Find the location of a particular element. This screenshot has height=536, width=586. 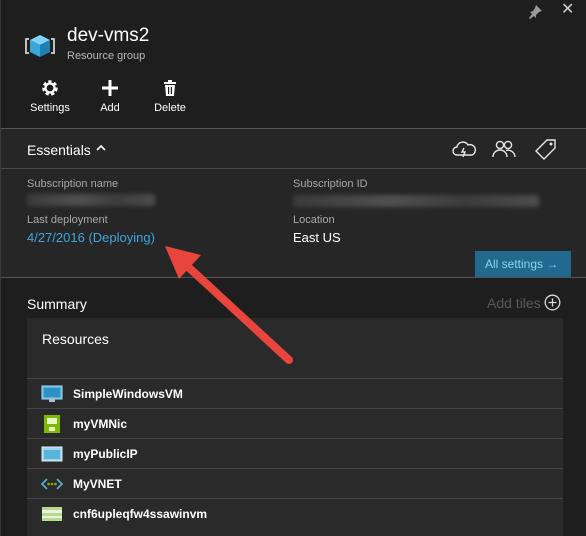

summary-title: Summary is located at coordinates (57, 304).